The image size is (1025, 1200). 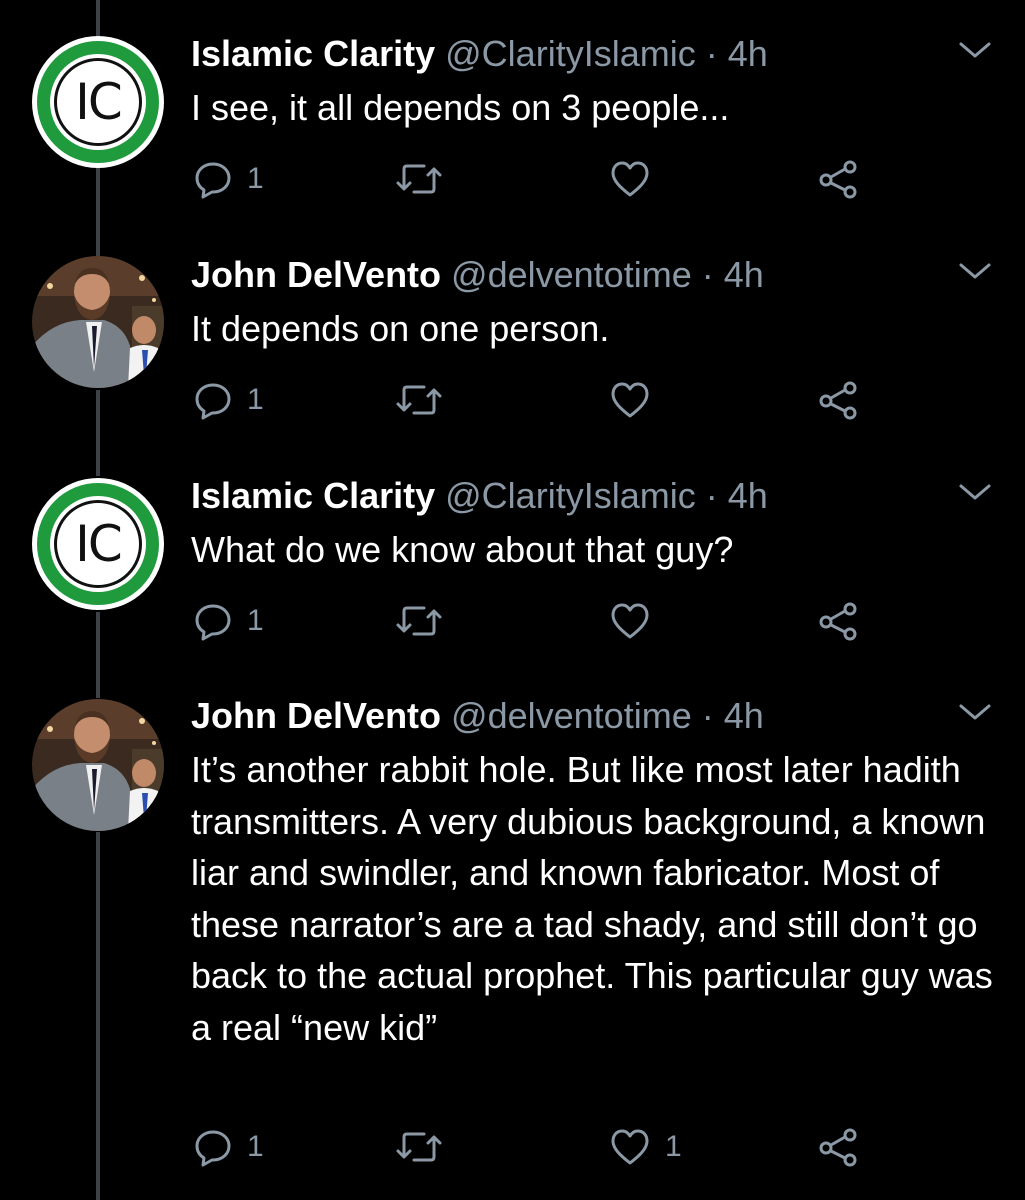 What do you see at coordinates (591, 1147) in the screenshot?
I see `tweet-actions: 1 1` at bounding box center [591, 1147].